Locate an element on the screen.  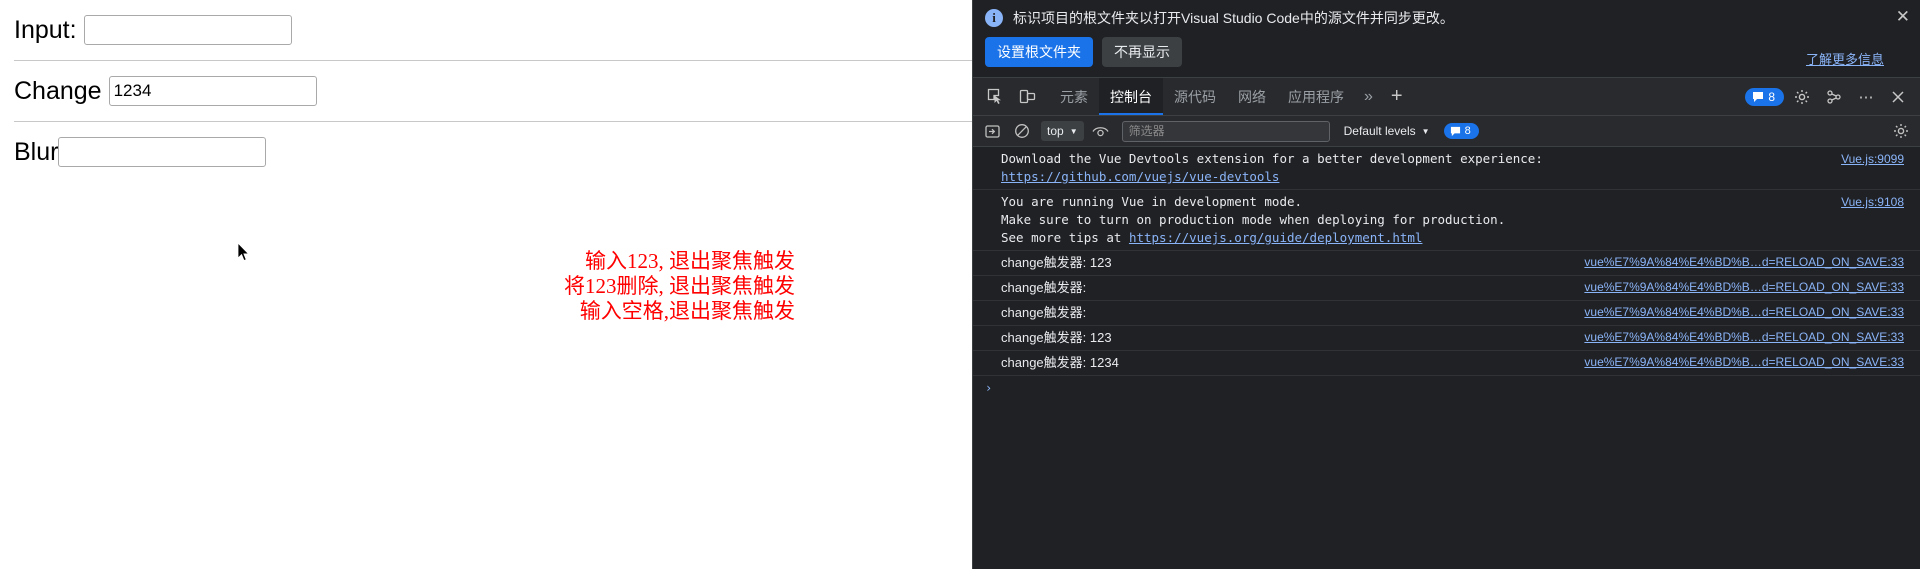
tab-console: 控制台 is located at coordinates (1131, 96).